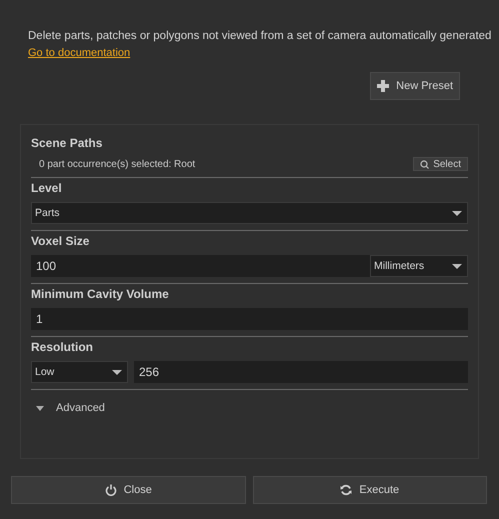  What do you see at coordinates (100, 294) in the screenshot?
I see `section-title: Minimum Cavity Volume` at bounding box center [100, 294].